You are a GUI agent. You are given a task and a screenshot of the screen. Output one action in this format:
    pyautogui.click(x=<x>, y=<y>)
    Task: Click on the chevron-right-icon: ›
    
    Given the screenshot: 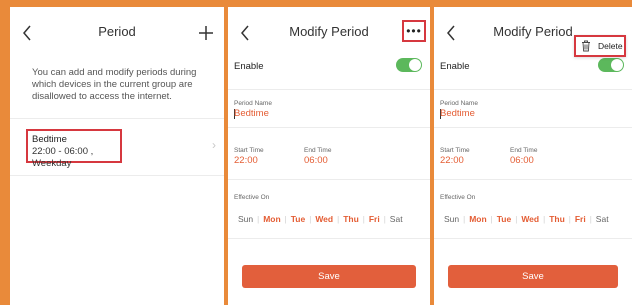 What is the action you would take?
    pyautogui.click(x=214, y=145)
    